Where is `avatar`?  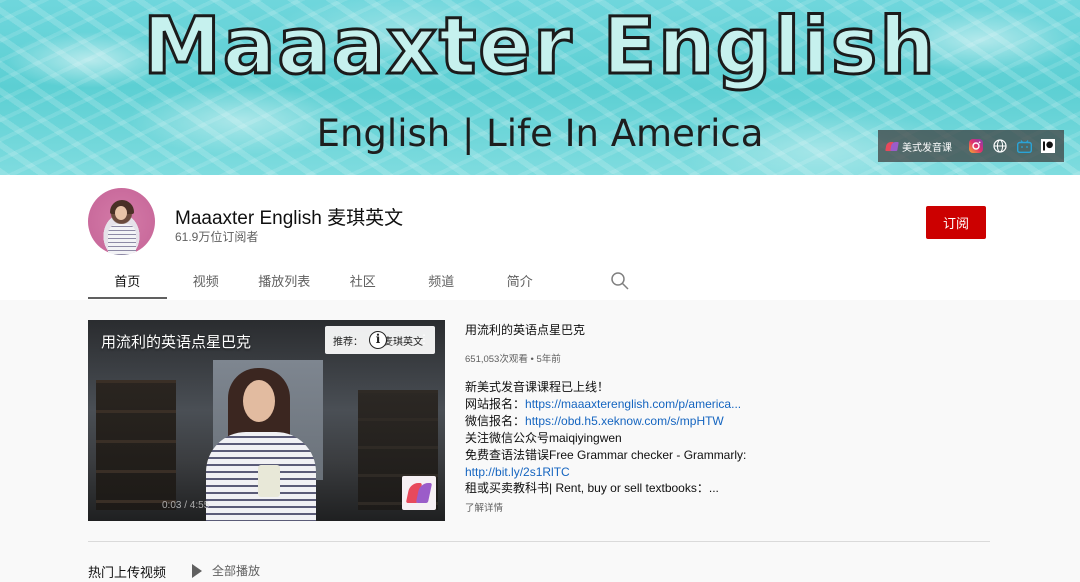 avatar is located at coordinates (121, 221).